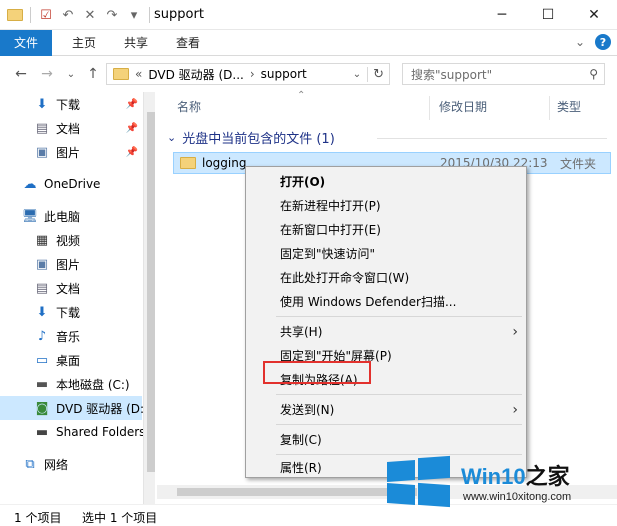 The height and width of the screenshot is (526, 617). What do you see at coordinates (179, 14) in the screenshot?
I see `window-title: support` at bounding box center [179, 14].